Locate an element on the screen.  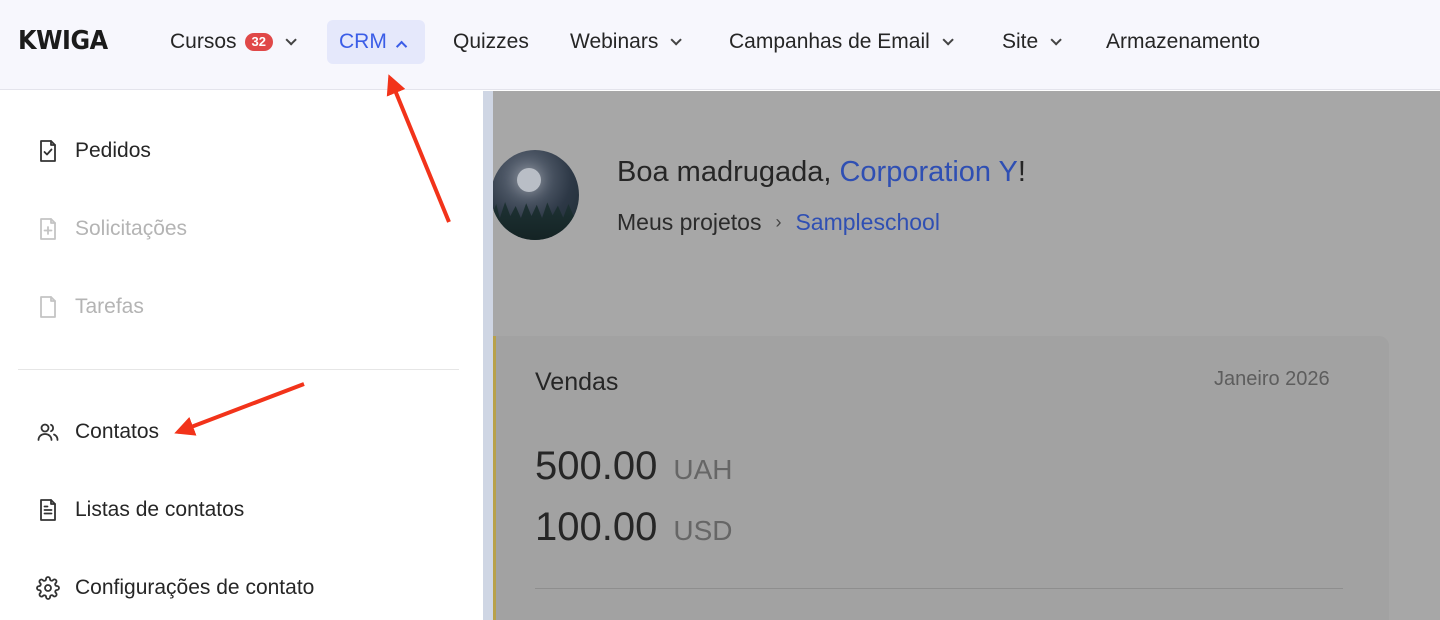
profile-avatar is located at coordinates (535, 195).